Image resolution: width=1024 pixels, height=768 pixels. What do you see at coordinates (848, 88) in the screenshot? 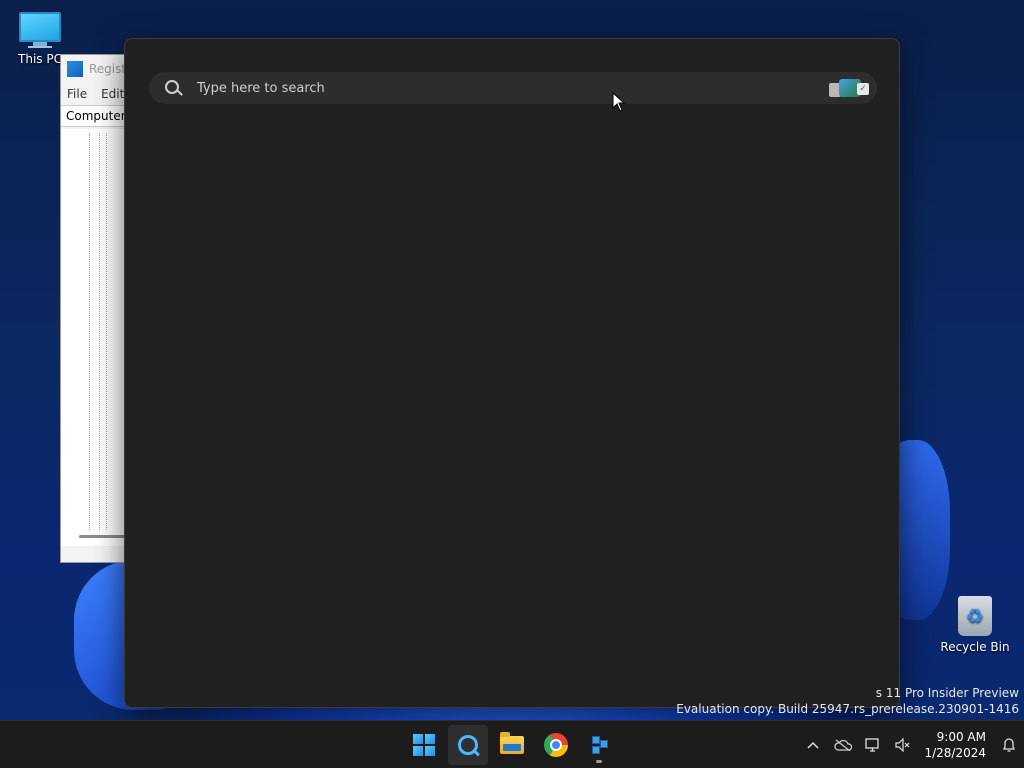
I see `search-highlight-icon: ✓` at bounding box center [848, 88].